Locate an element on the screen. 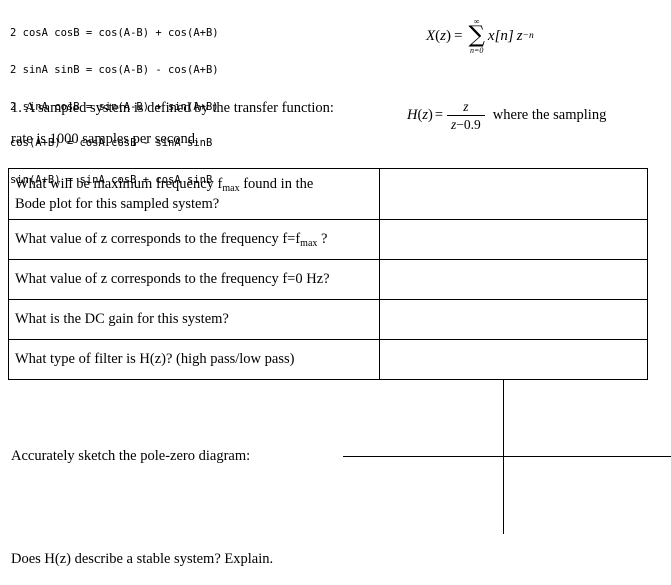 Image resolution: width=671 pixels, height=585 pixels. problem-statement-line2: rate is 1000 samples per second. is located at coordinates (105, 139).